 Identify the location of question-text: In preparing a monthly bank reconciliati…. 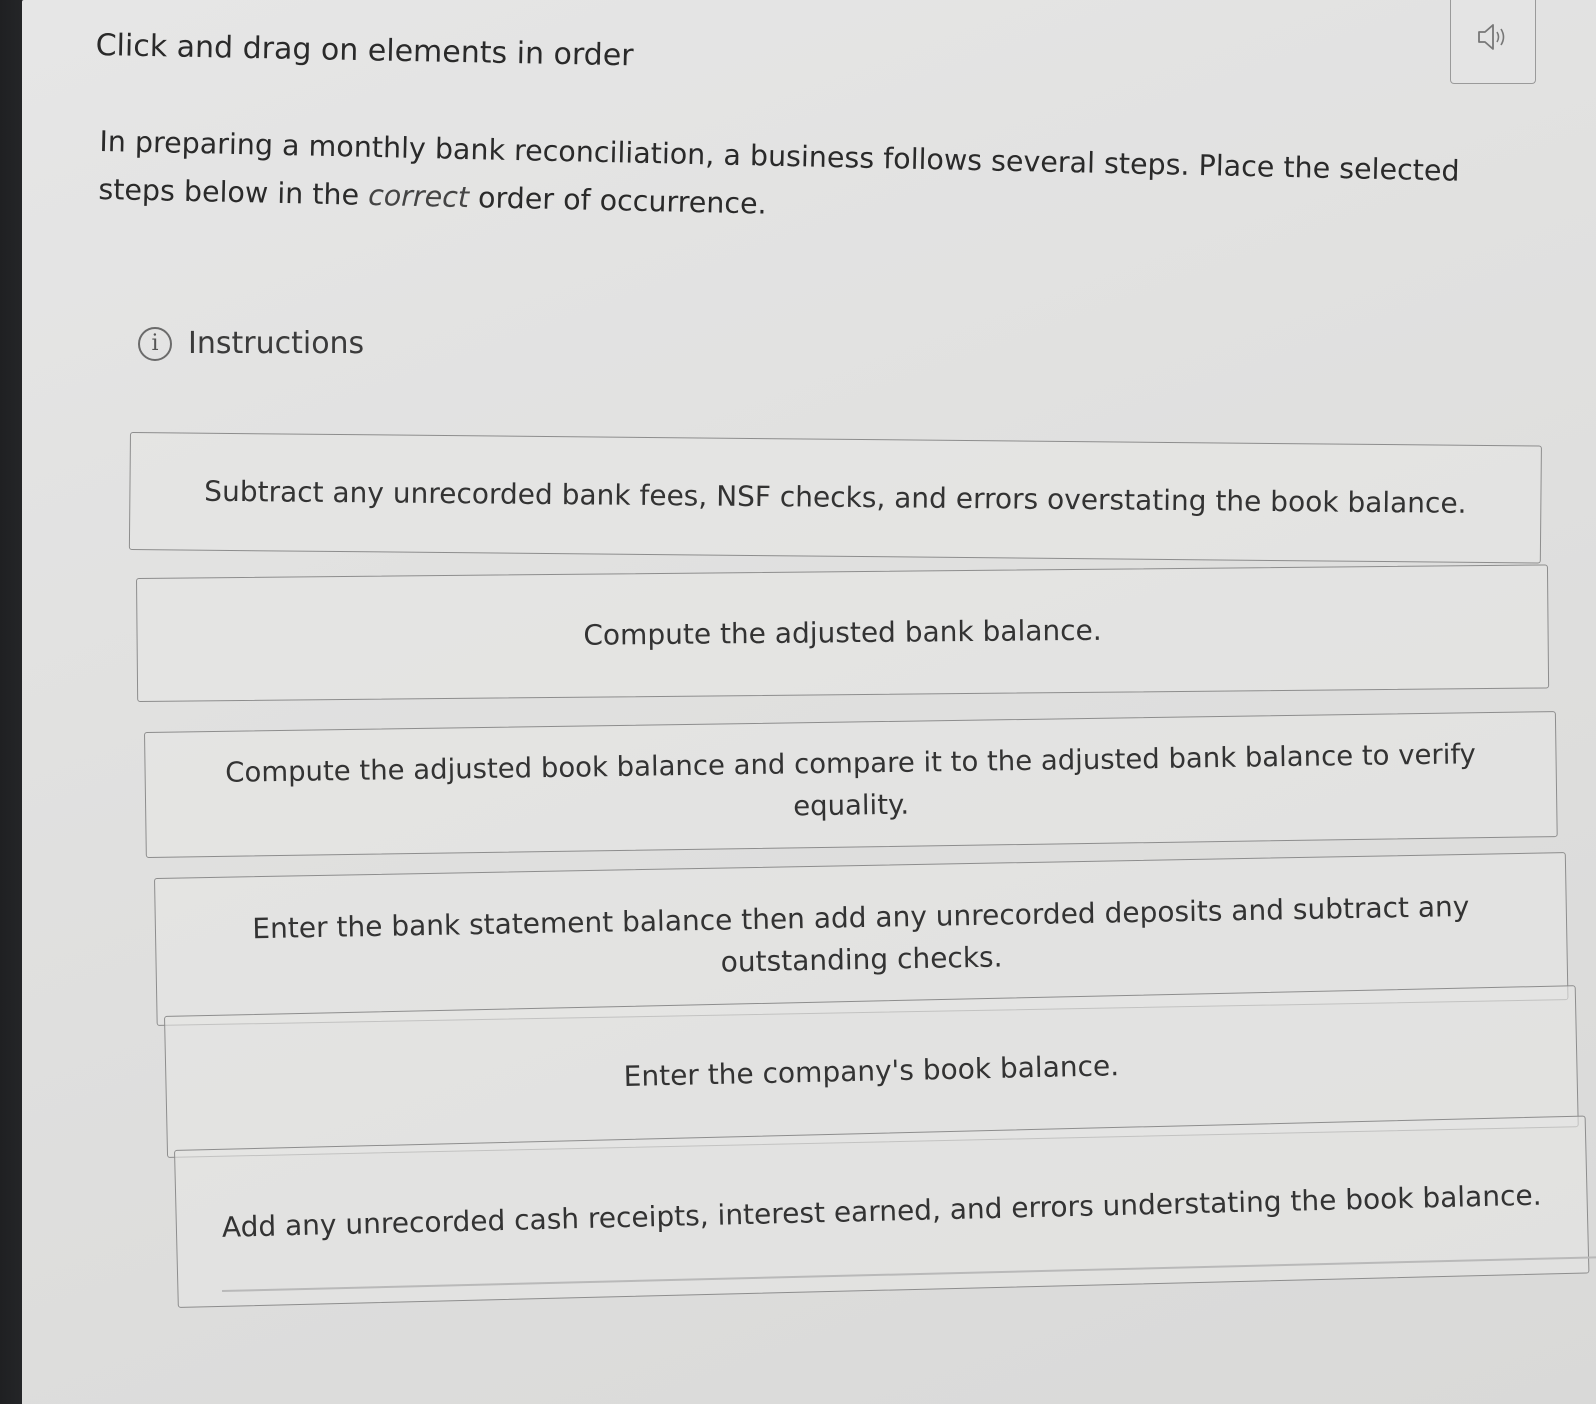
(799, 181).